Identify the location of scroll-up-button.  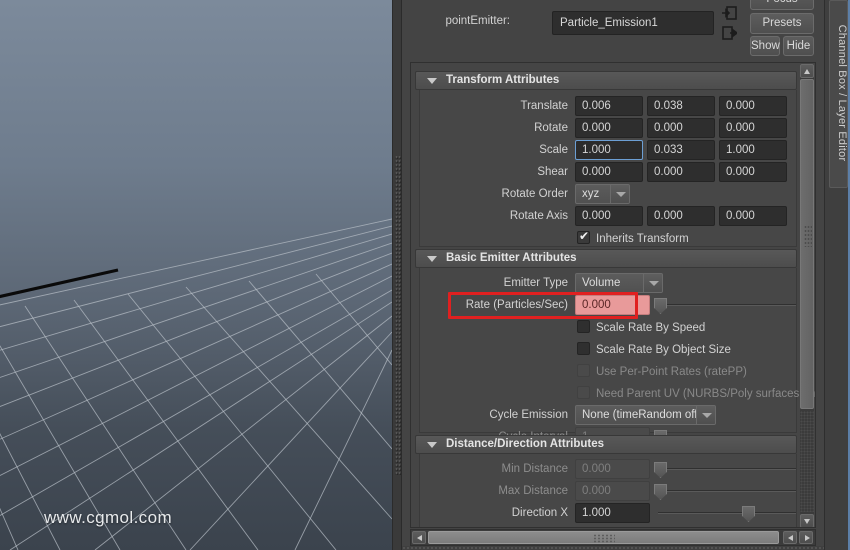
(807, 71).